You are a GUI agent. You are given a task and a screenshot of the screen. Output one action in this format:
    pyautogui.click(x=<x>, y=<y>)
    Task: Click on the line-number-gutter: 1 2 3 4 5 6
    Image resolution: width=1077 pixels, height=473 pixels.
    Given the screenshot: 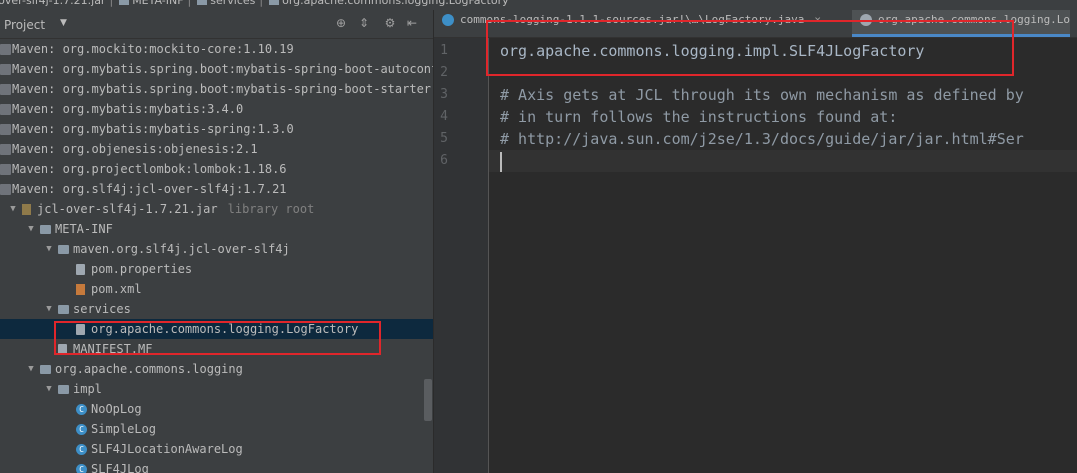 What is the action you would take?
    pyautogui.click(x=461, y=255)
    